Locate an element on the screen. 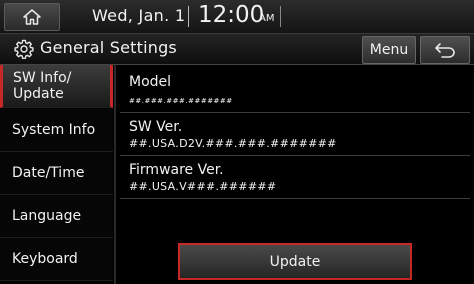  sidebar-item-sw-info-update: SW Info/ Update is located at coordinates (56, 86).